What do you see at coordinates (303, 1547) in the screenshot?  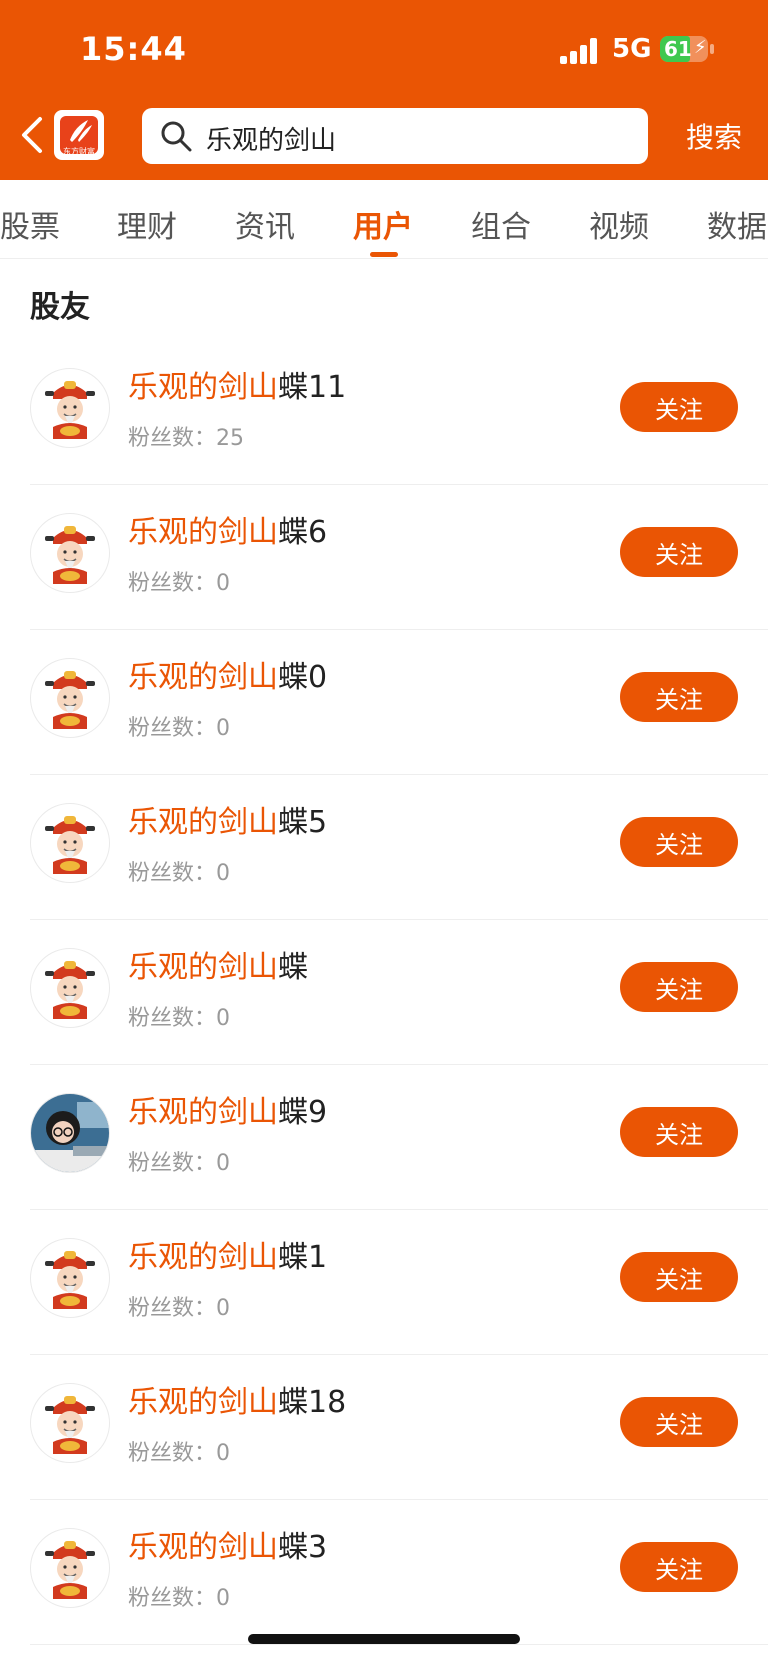 I see `user-name-suffix: 蝶3` at bounding box center [303, 1547].